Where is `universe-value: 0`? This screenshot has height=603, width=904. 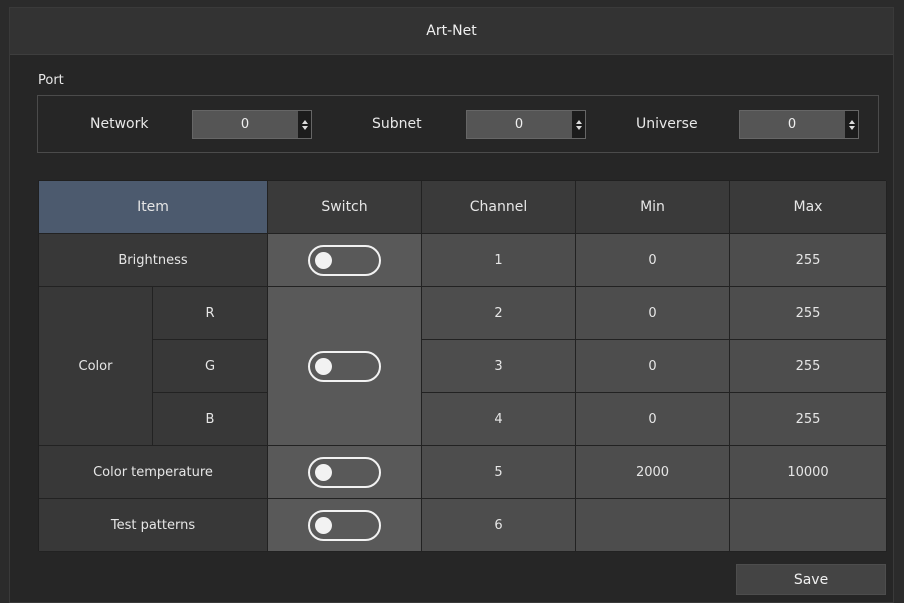
universe-value: 0 is located at coordinates (799, 124).